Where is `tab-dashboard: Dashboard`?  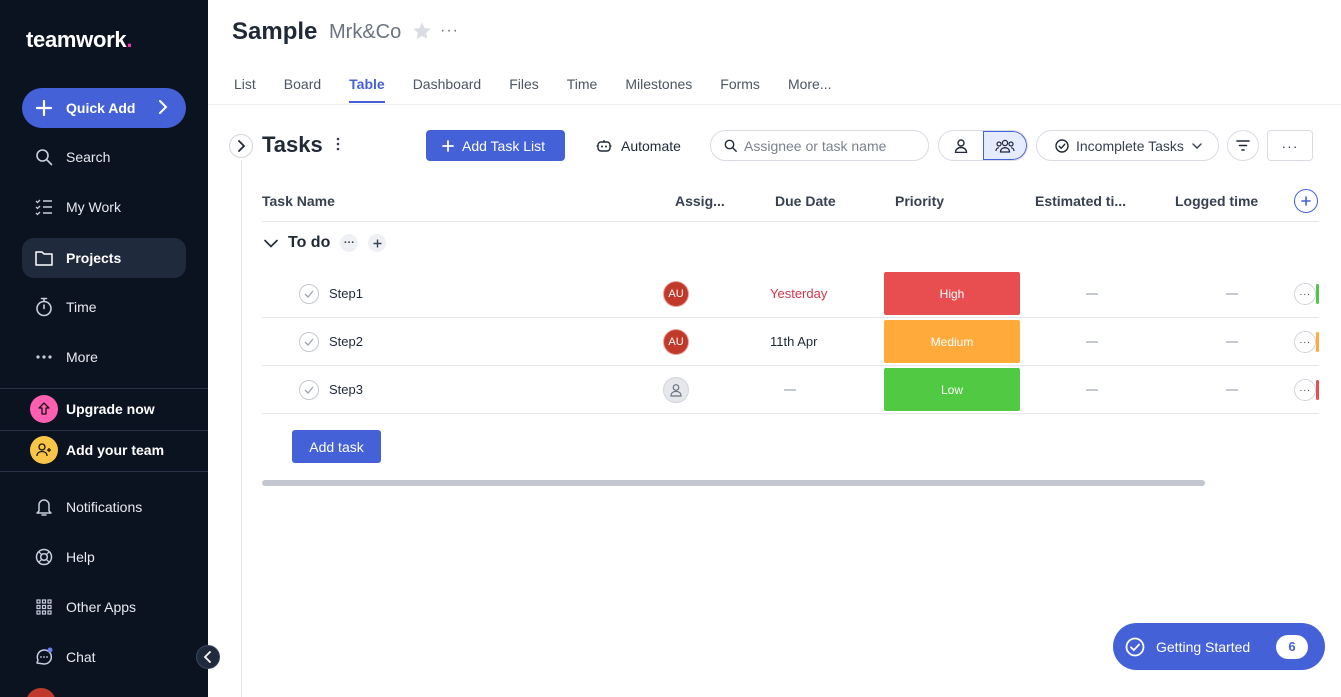
tab-dashboard: Dashboard is located at coordinates (447, 89).